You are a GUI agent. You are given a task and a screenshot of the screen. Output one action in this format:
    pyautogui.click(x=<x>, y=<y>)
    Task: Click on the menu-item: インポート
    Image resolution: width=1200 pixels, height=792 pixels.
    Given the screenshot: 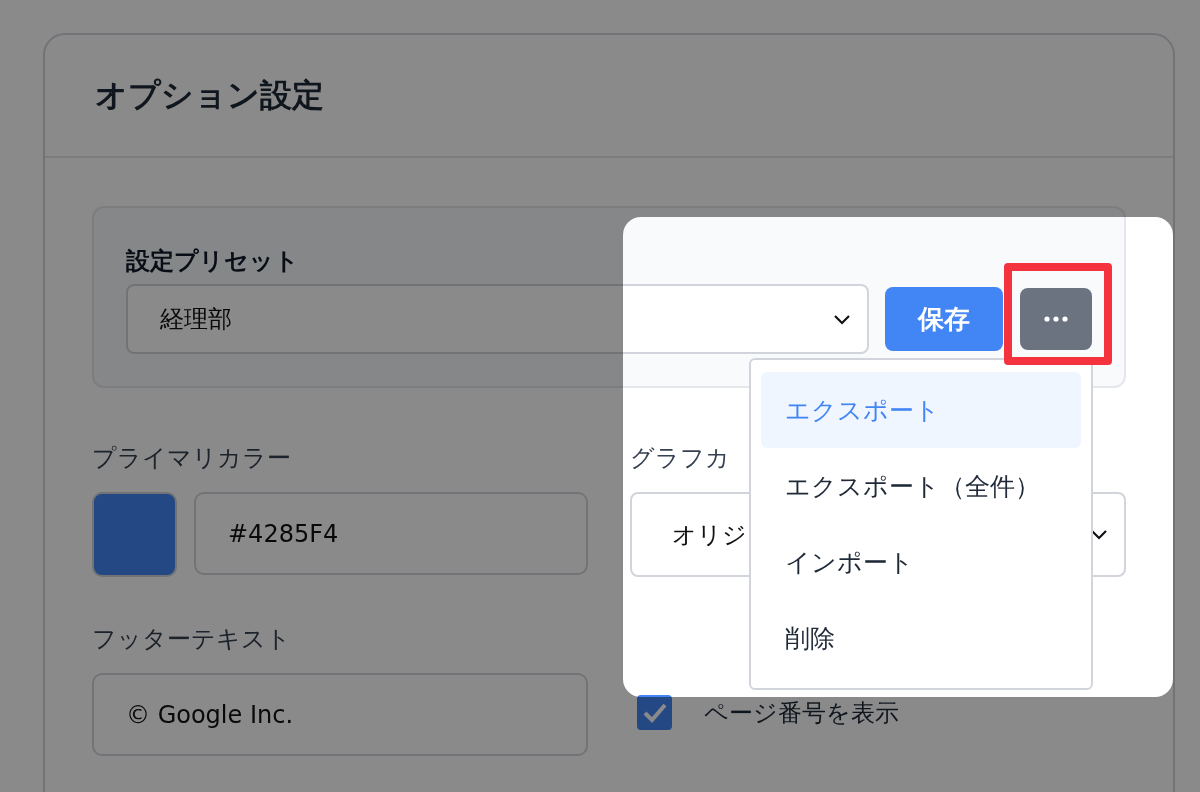 What is the action you would take?
    pyautogui.click(x=921, y=562)
    